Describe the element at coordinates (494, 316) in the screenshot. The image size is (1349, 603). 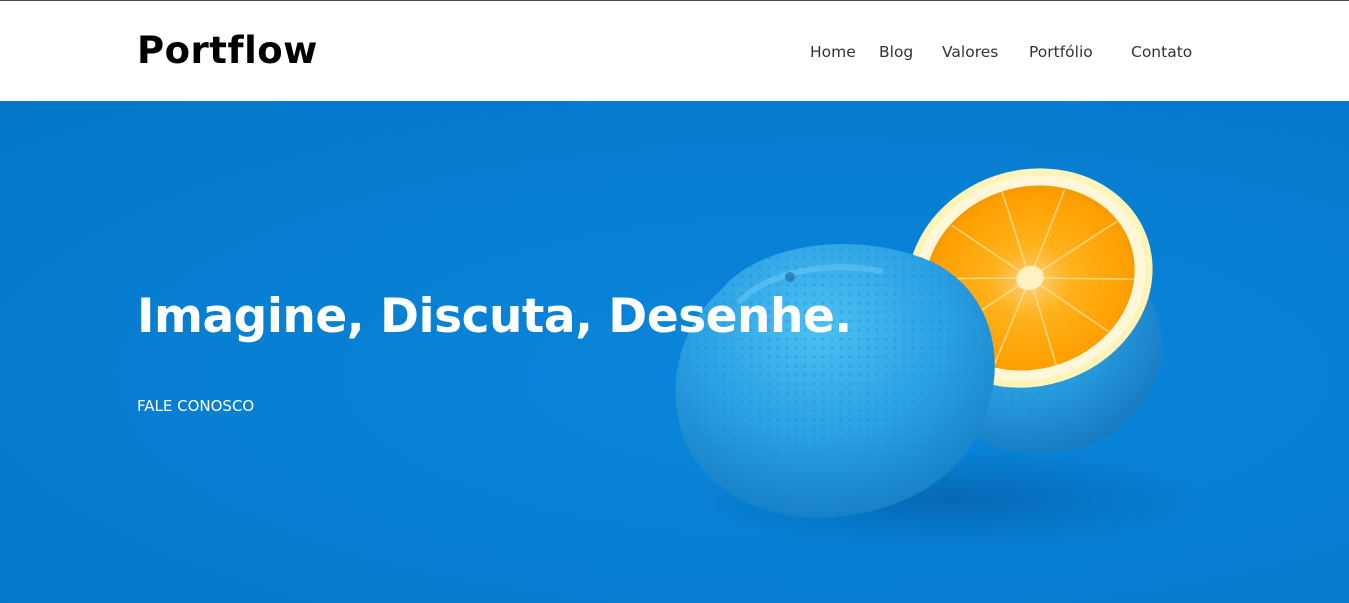
I see `hero-headline: Imagine, Discuta, Desenhe.` at that location.